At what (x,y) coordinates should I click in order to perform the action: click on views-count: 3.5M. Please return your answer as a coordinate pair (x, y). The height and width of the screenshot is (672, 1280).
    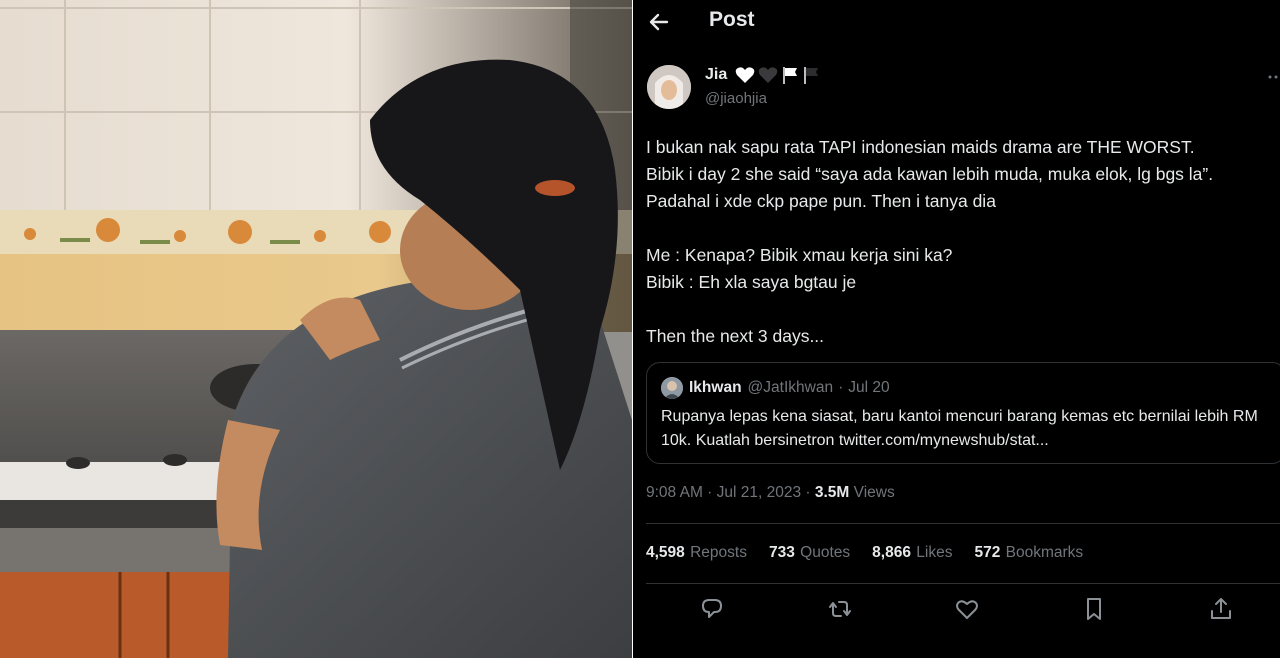
    Looking at the image, I should click on (832, 492).